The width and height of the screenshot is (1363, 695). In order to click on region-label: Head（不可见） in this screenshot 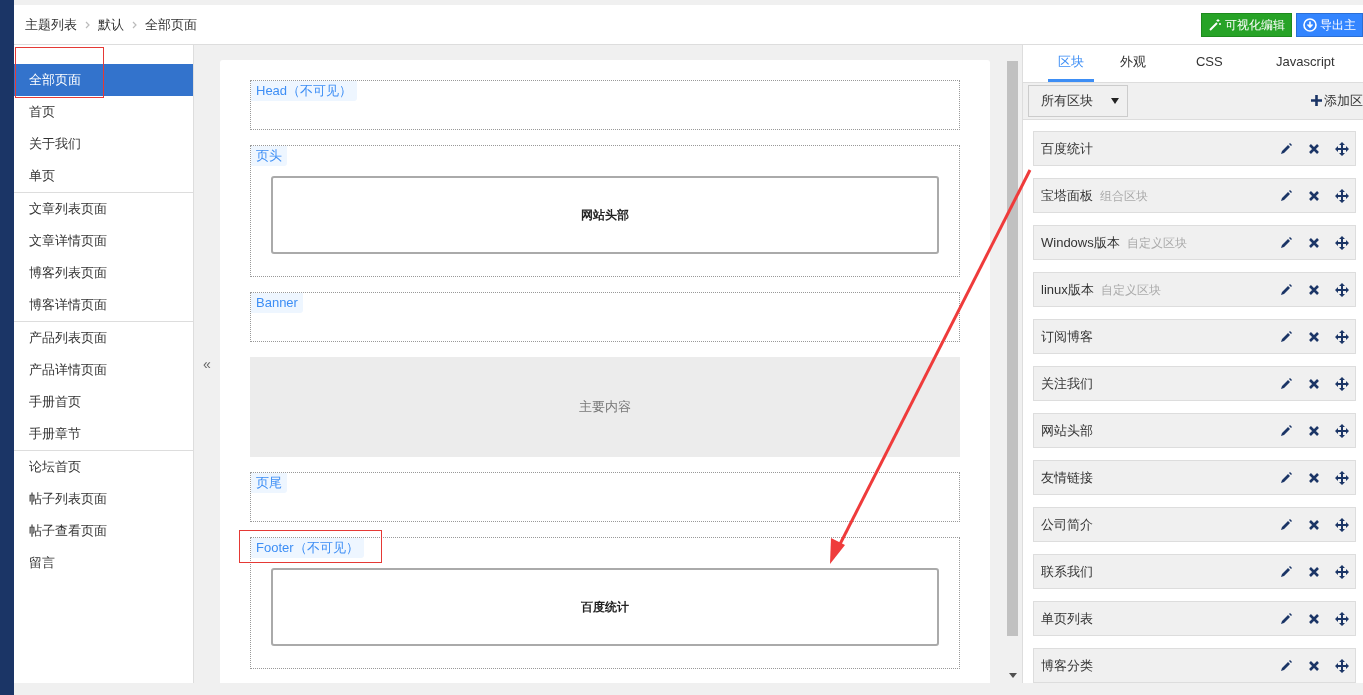, I will do `click(304, 91)`.